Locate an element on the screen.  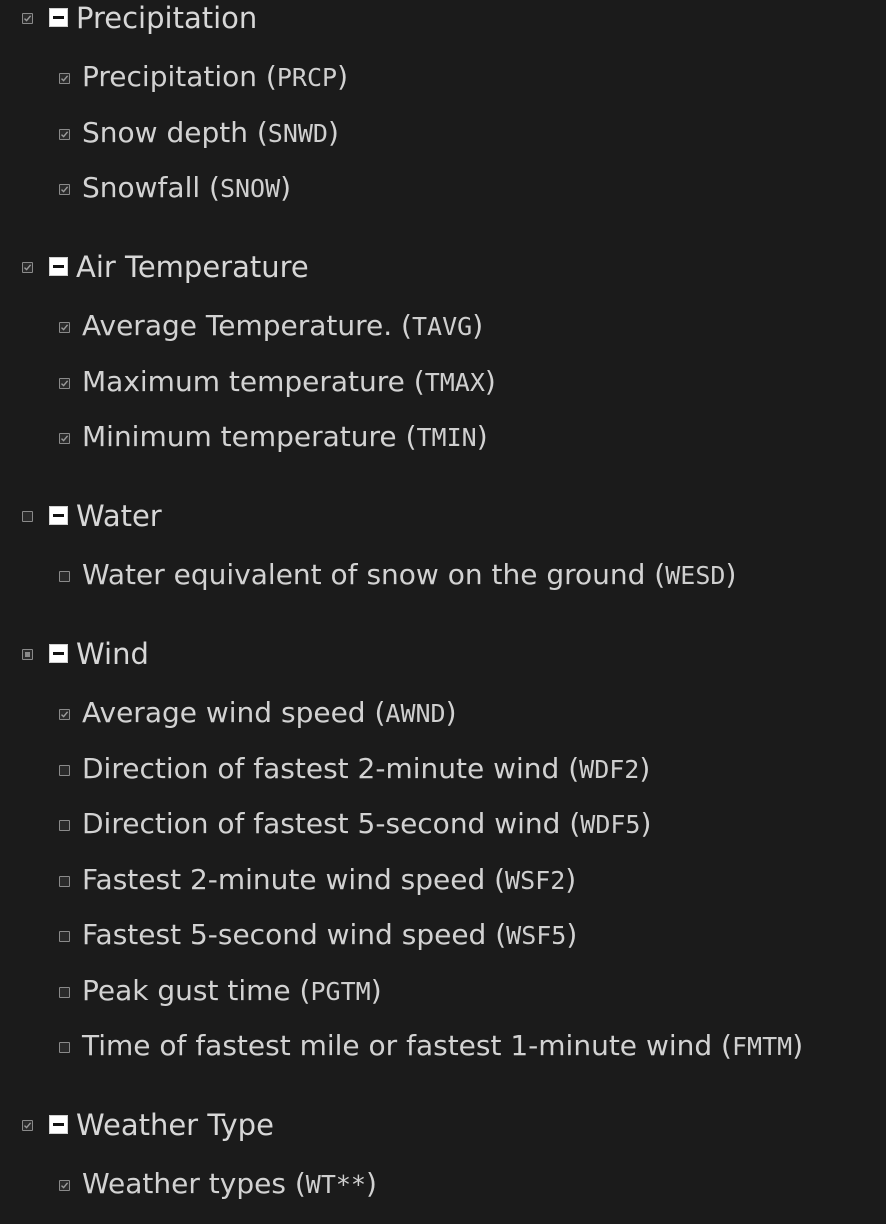
item-code: PRCP is located at coordinates (307, 77).